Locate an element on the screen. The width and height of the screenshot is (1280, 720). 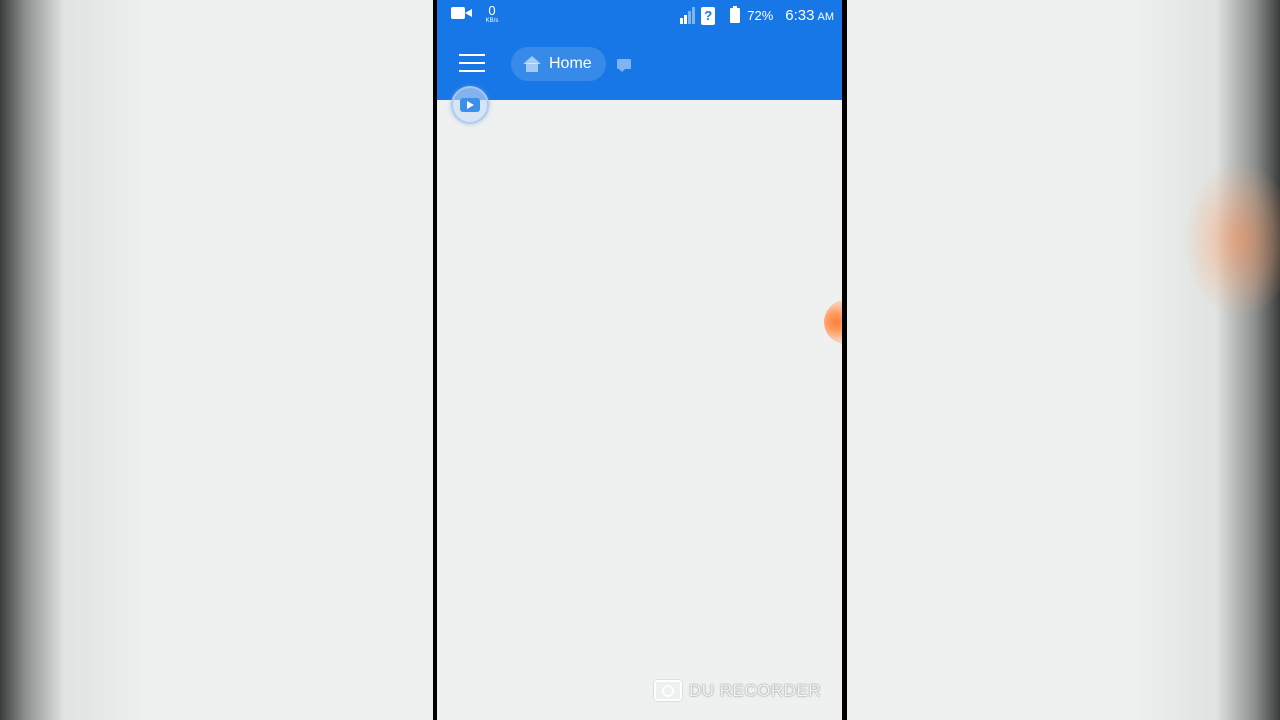
home-tab: Home is located at coordinates (558, 64).